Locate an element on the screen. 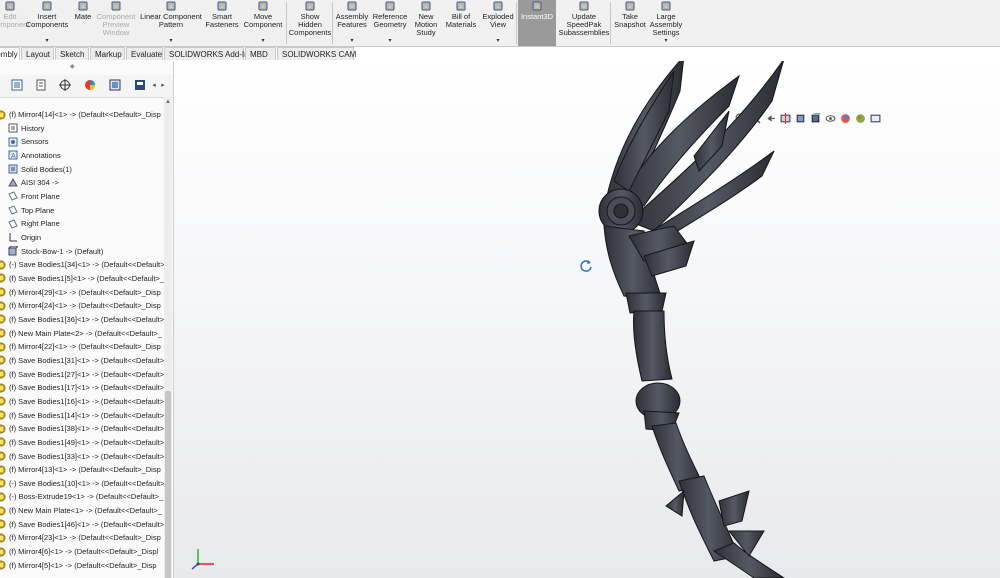 The width and height of the screenshot is (1000, 578). tree-item-label: Front Plane is located at coordinates (40, 196).